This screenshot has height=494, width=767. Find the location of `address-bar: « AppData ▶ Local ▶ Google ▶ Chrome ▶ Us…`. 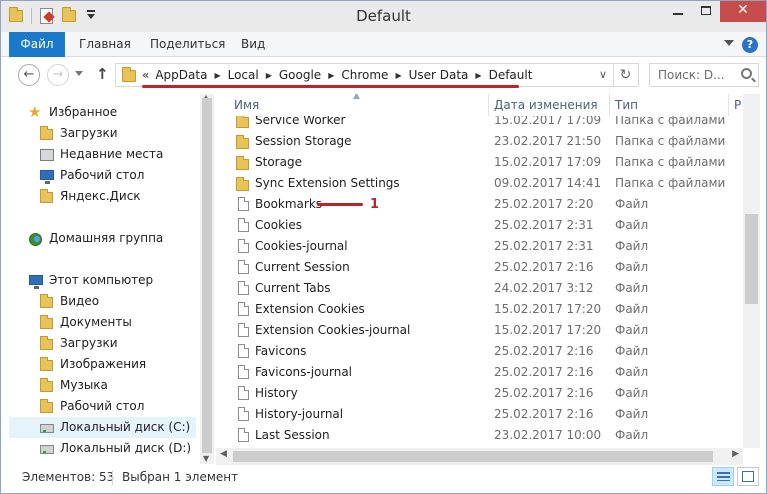

address-bar: « AppData ▶ Local ▶ Google ▶ Chrome ▶ Us… is located at coordinates (364, 75).